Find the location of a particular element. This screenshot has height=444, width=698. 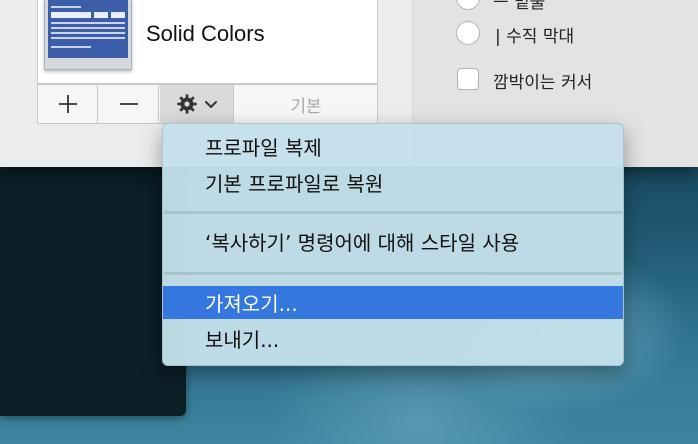

menu-item-restore-default-profiles: 기본 프로파일로 복원 is located at coordinates (393, 182).